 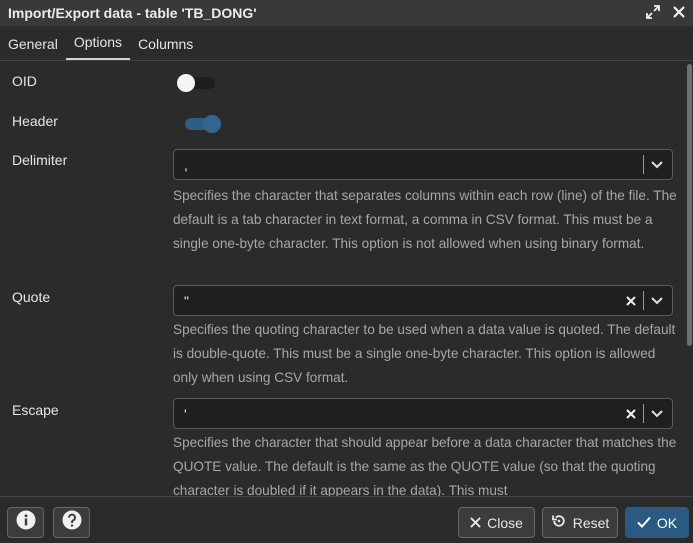 I want to click on tab-options: Options, so click(x=98, y=42).